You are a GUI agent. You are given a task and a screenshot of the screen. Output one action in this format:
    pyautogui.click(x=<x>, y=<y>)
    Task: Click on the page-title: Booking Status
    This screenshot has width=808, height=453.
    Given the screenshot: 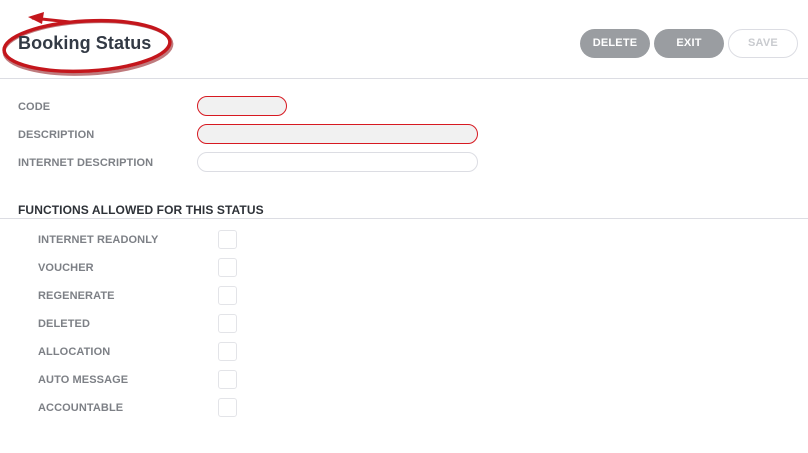 What is the action you would take?
    pyautogui.click(x=85, y=43)
    